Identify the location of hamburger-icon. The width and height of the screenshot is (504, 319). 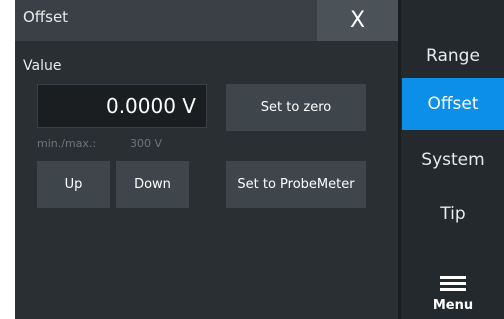
(453, 284).